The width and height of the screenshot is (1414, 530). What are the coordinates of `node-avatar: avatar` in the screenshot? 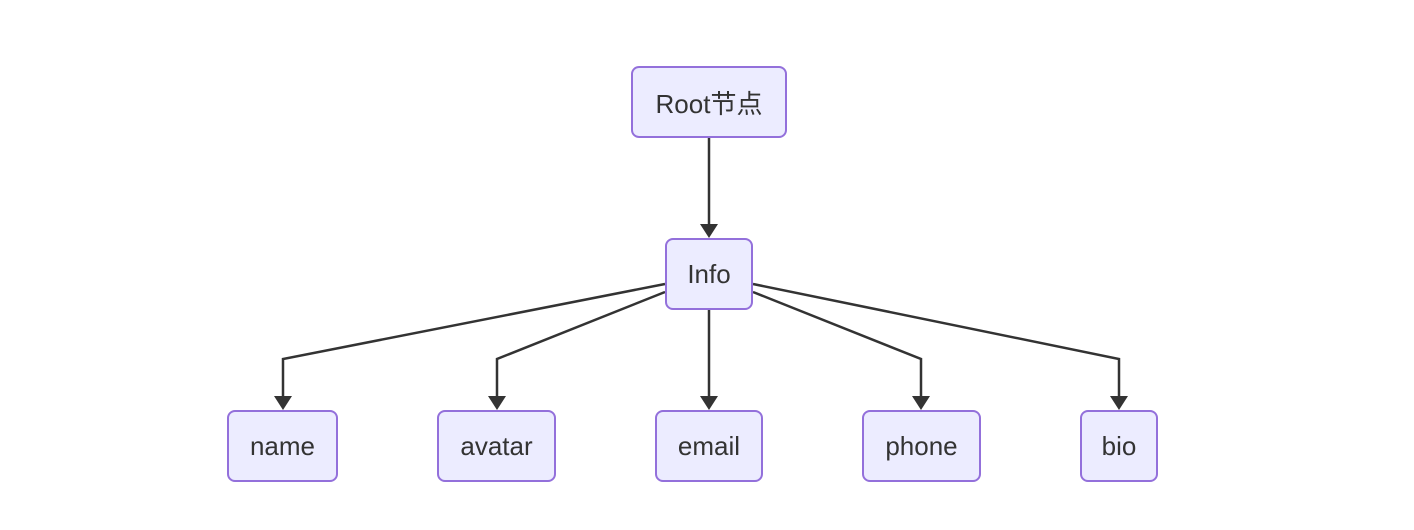 It's located at (496, 446).